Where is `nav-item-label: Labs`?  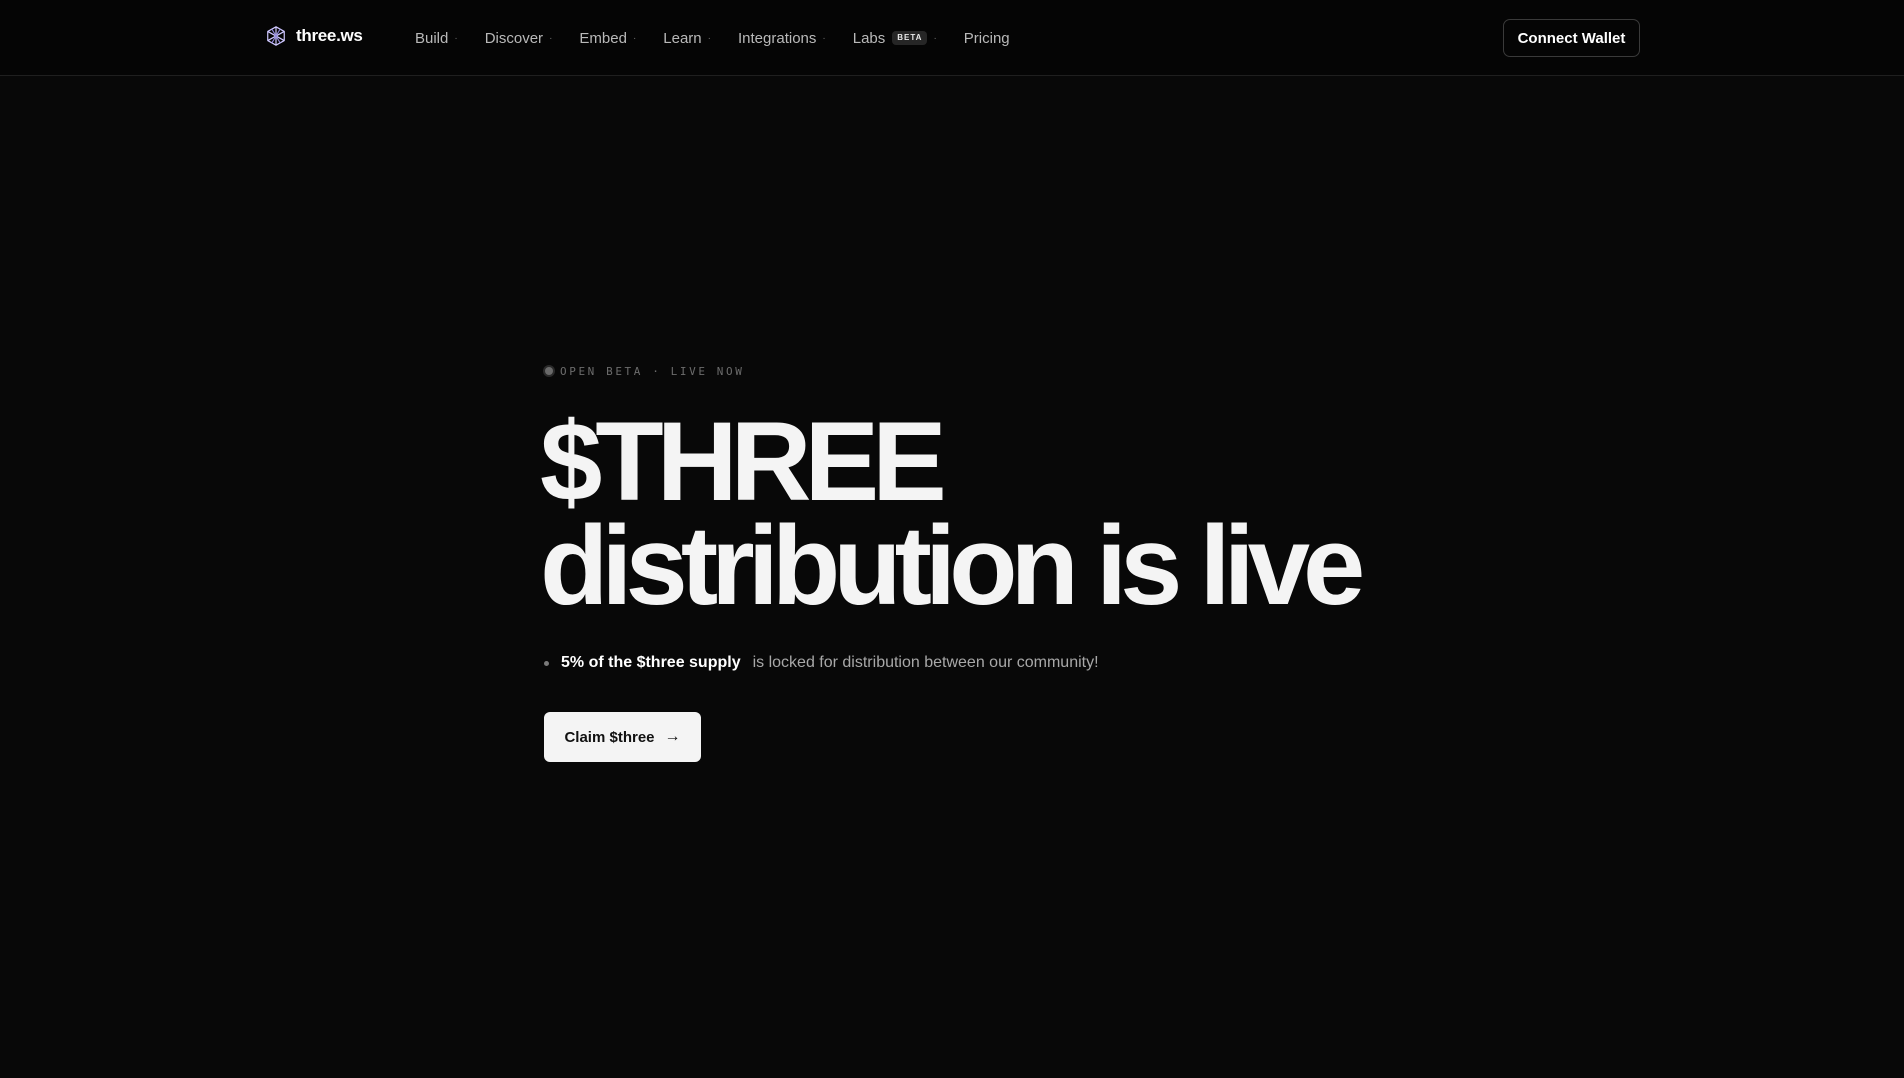 nav-item-label: Labs is located at coordinates (869, 38).